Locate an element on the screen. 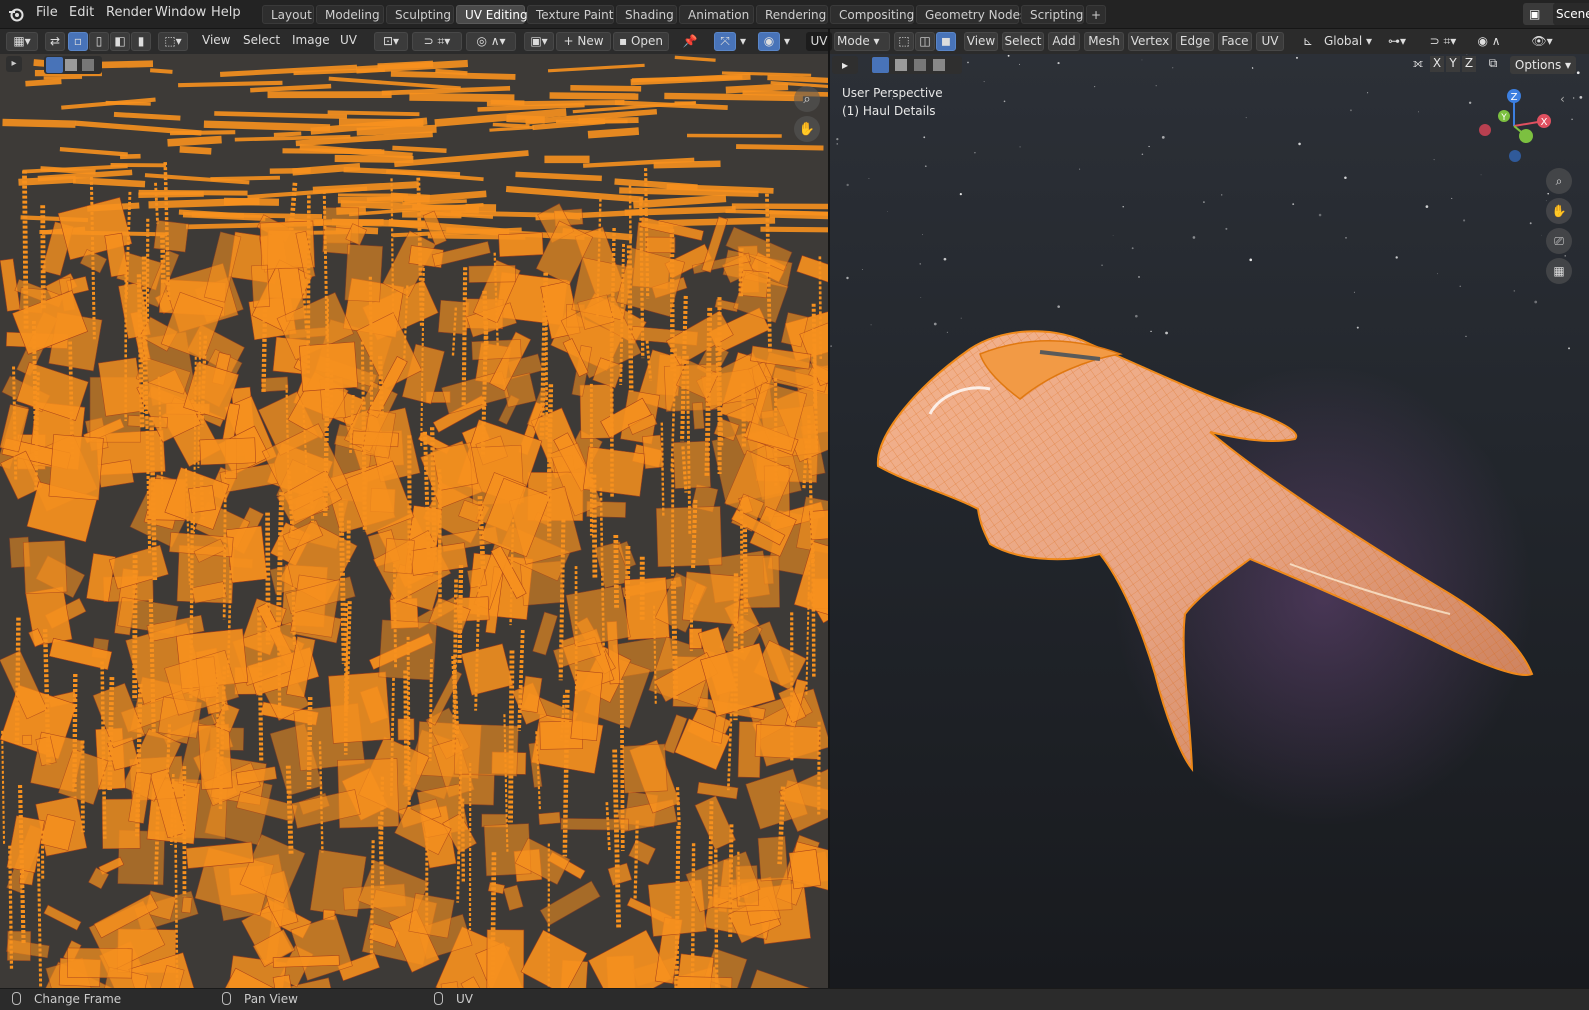  gizmo-neg-x-axis is located at coordinates (1485, 130).